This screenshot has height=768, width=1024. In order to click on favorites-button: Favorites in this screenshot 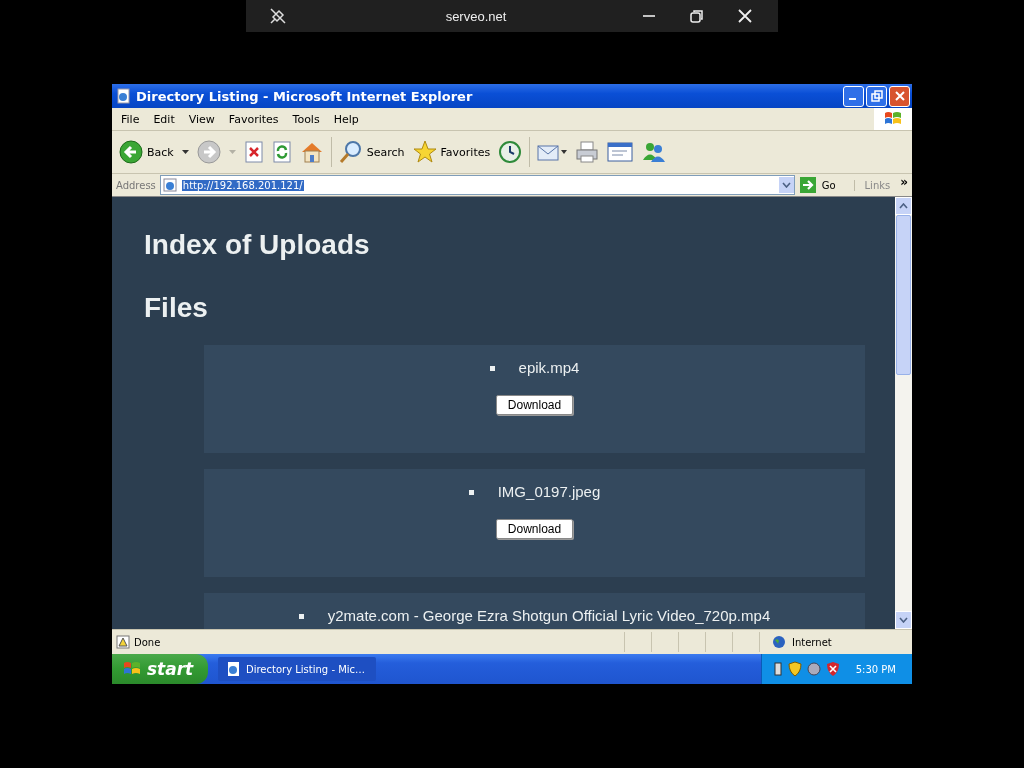, I will do `click(451, 152)`.